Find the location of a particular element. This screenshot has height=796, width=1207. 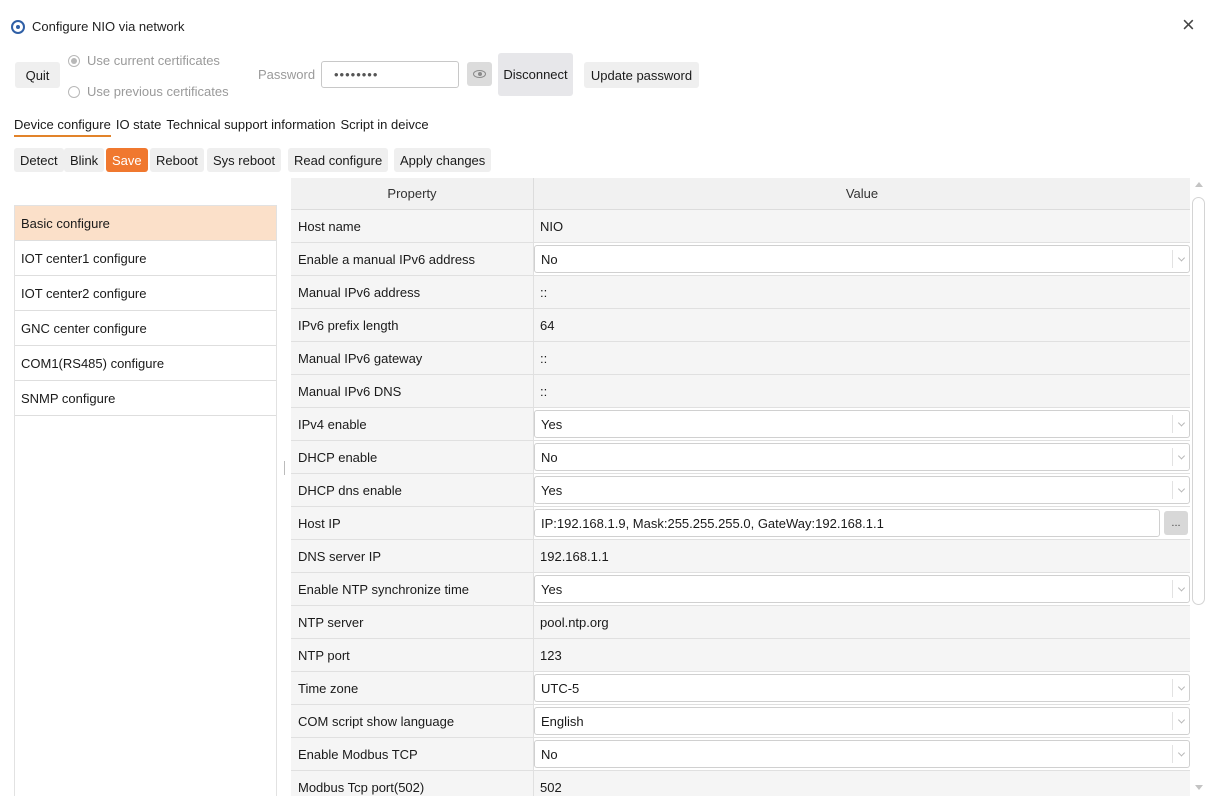

property-value: 64 is located at coordinates (862, 325).